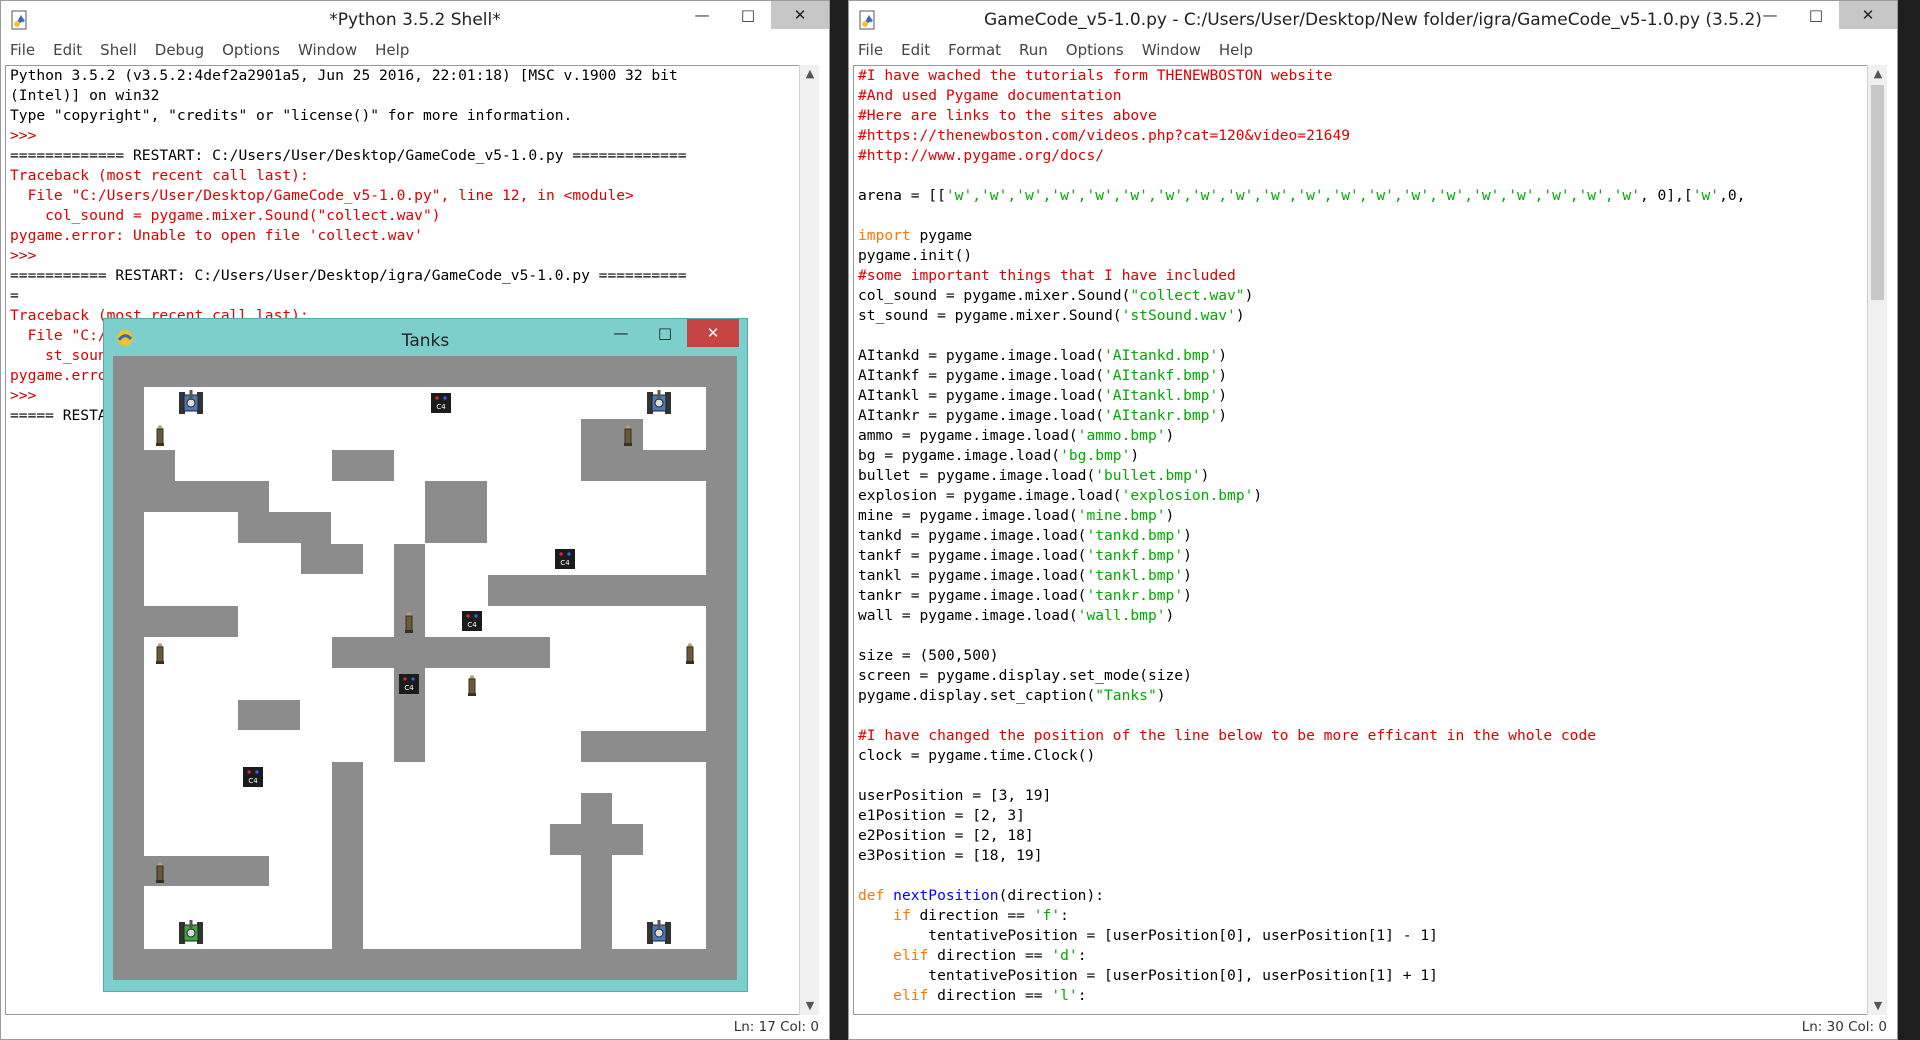 The width and height of the screenshot is (1920, 1040). What do you see at coordinates (977, 755) in the screenshot?
I see `code-line: clock = pygame.time.Clock()` at bounding box center [977, 755].